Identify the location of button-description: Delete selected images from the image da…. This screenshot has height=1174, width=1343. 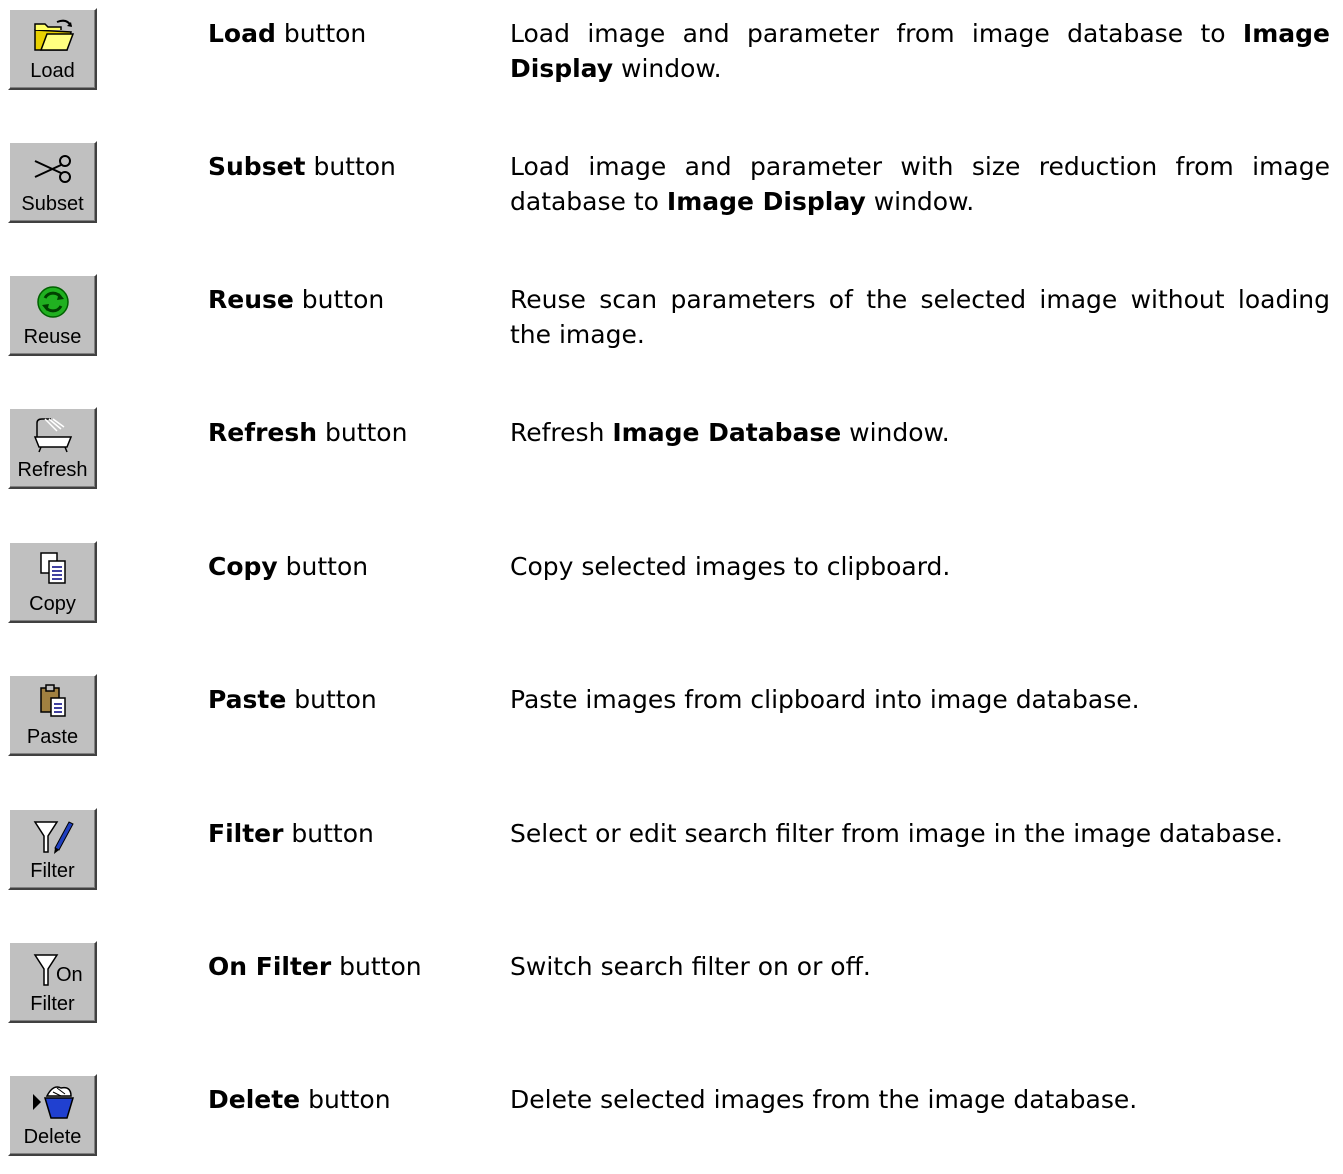
(920, 1099).